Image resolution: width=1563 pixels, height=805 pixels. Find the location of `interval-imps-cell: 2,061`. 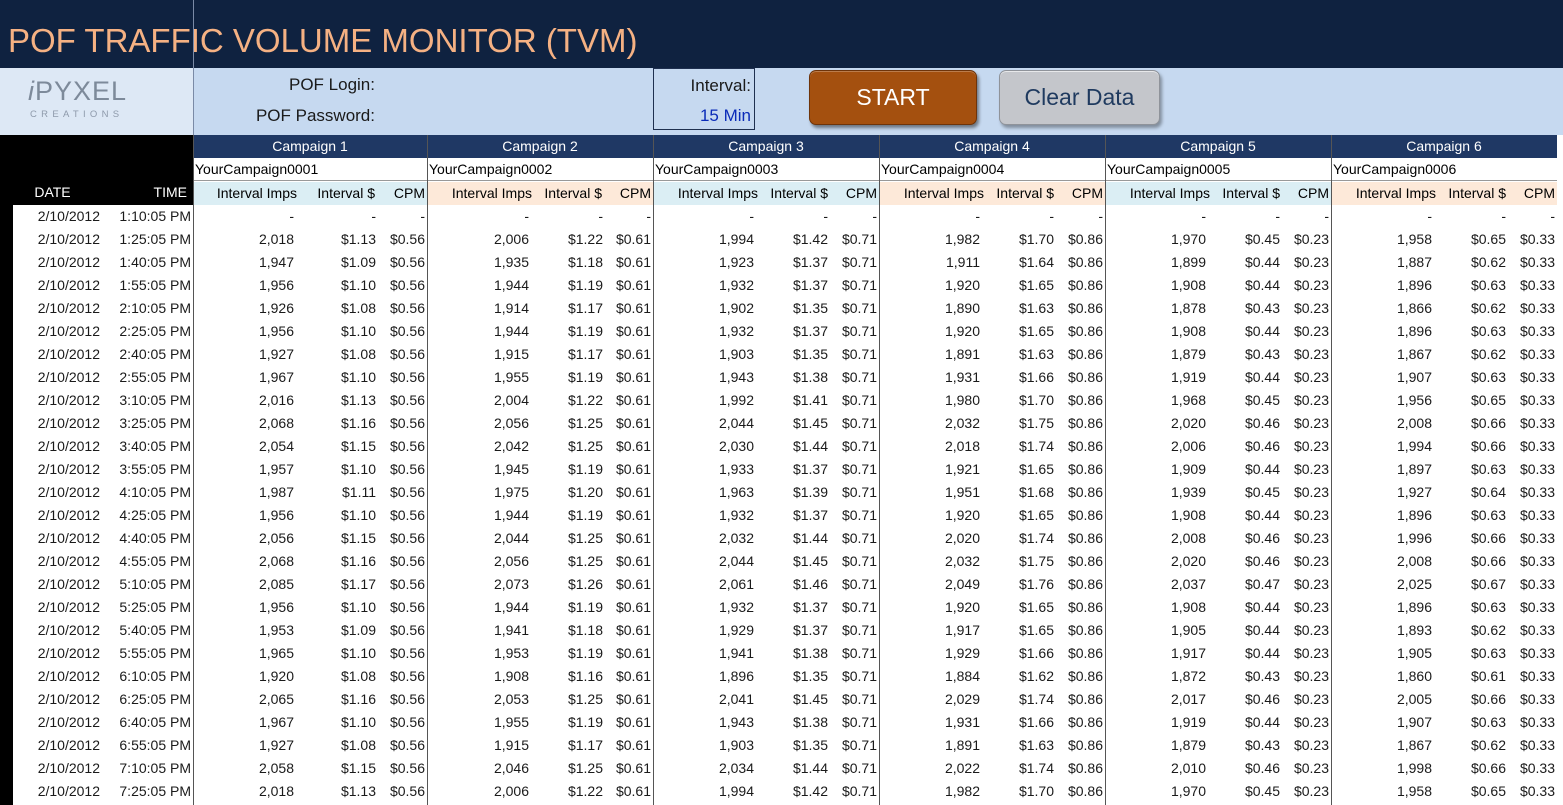

interval-imps-cell: 2,061 is located at coordinates (736, 584).